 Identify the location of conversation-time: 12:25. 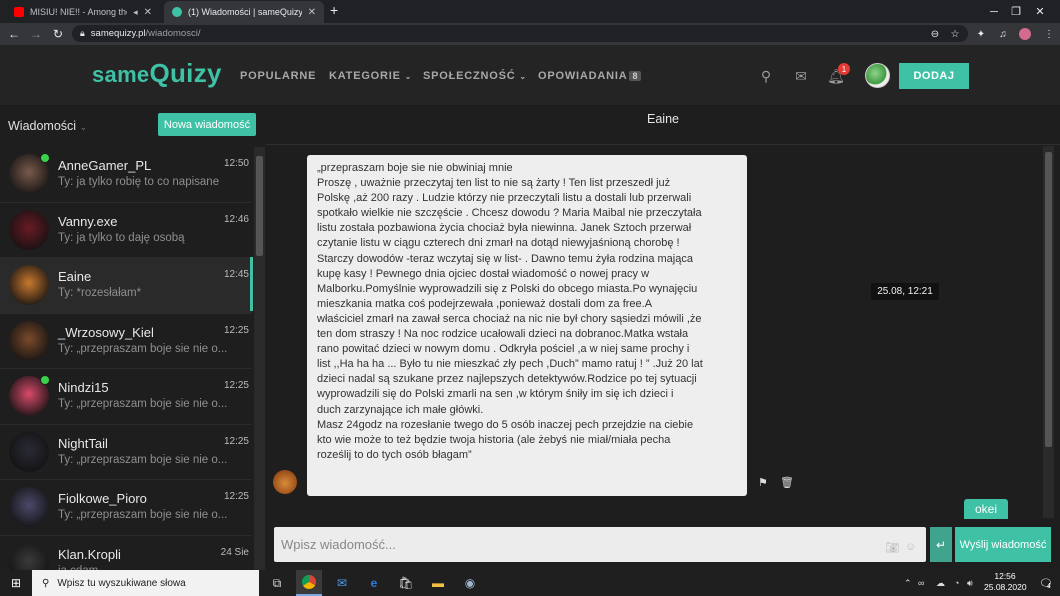
(236, 330).